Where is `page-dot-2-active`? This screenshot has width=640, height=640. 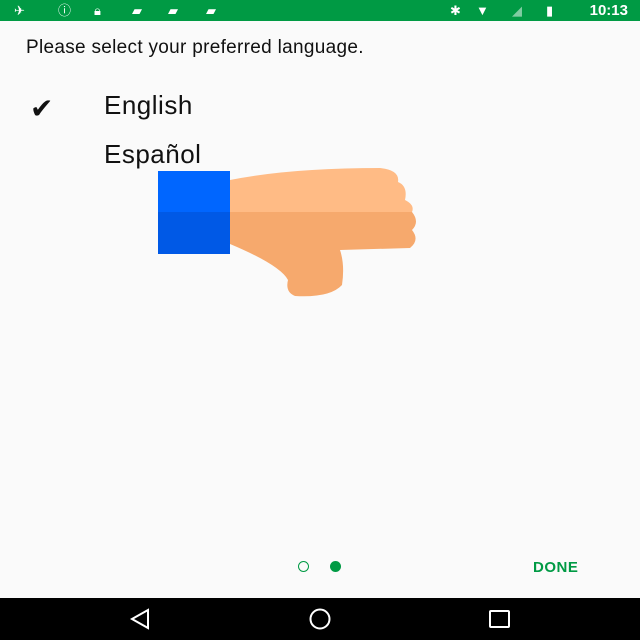
page-dot-2-active is located at coordinates (335, 566).